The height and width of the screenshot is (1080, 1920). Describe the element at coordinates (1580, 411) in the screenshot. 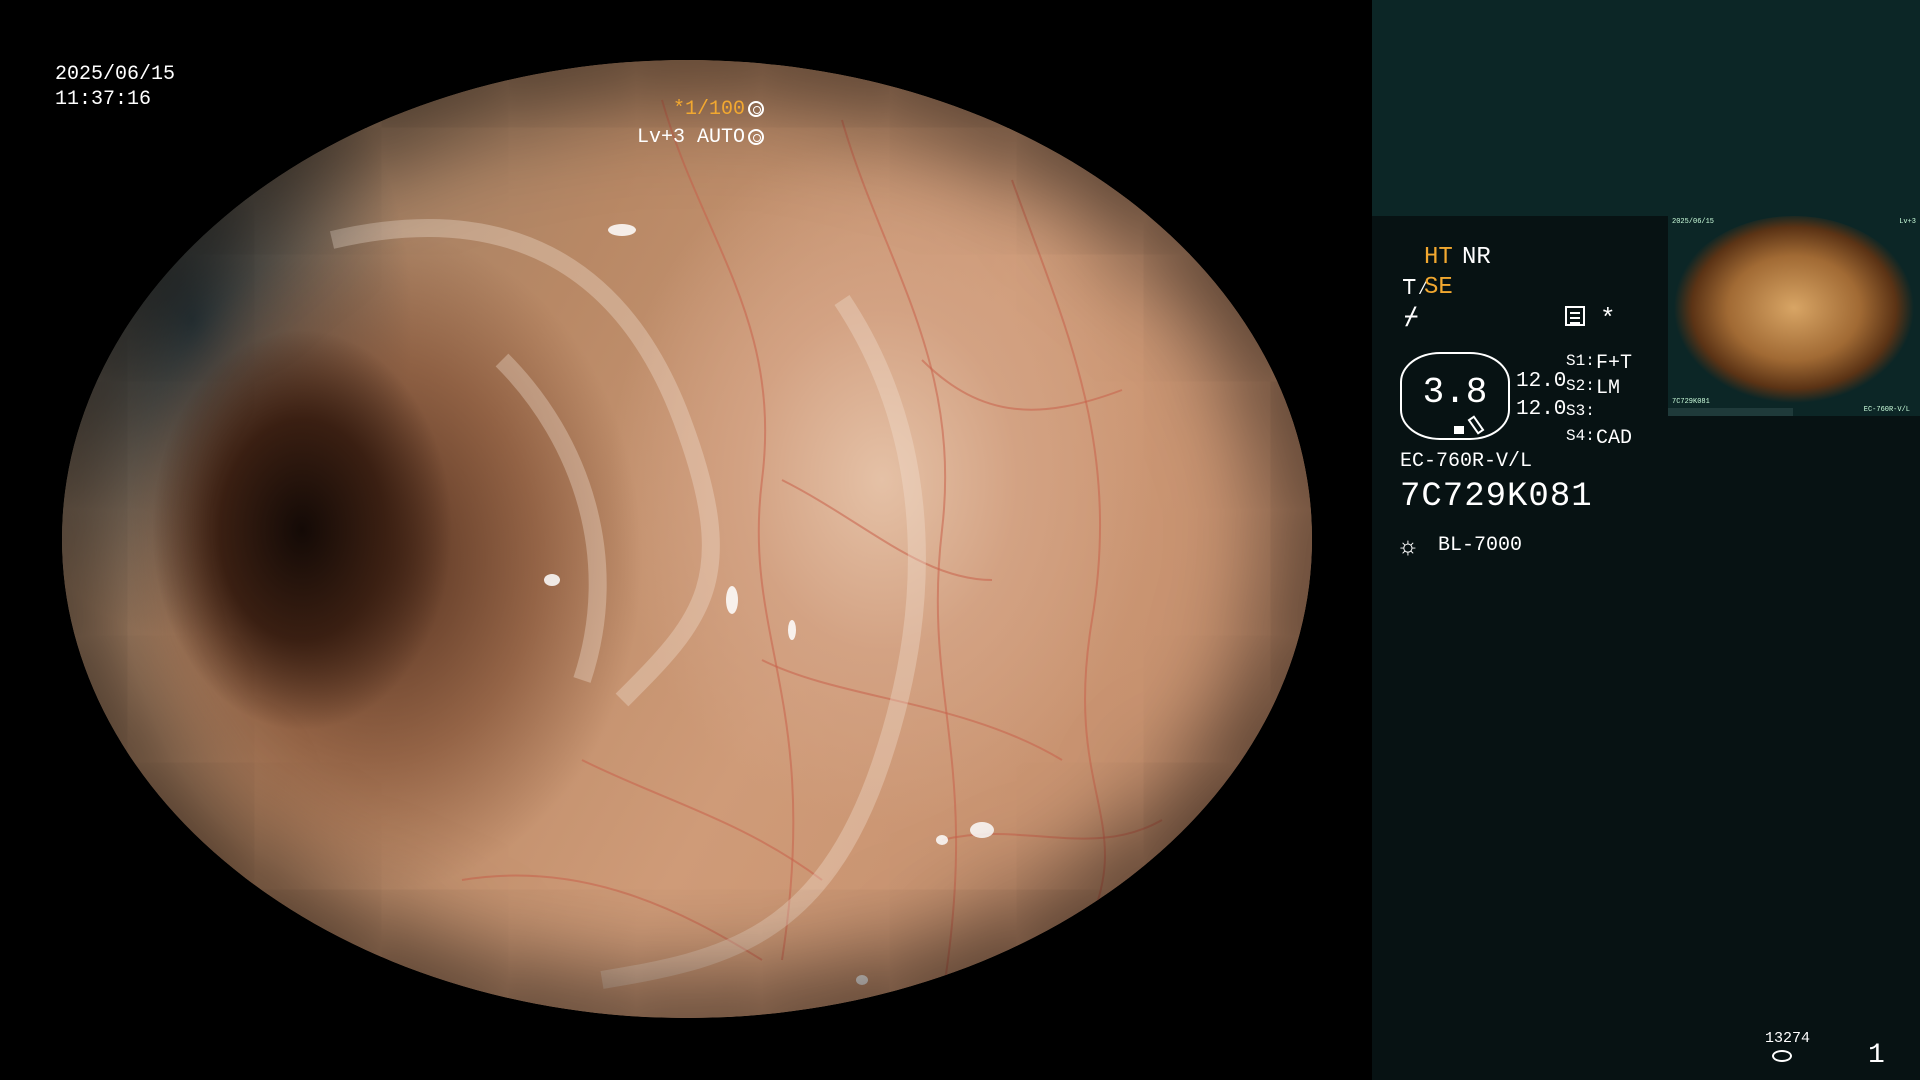

I see `switch-3-label: S3:` at that location.